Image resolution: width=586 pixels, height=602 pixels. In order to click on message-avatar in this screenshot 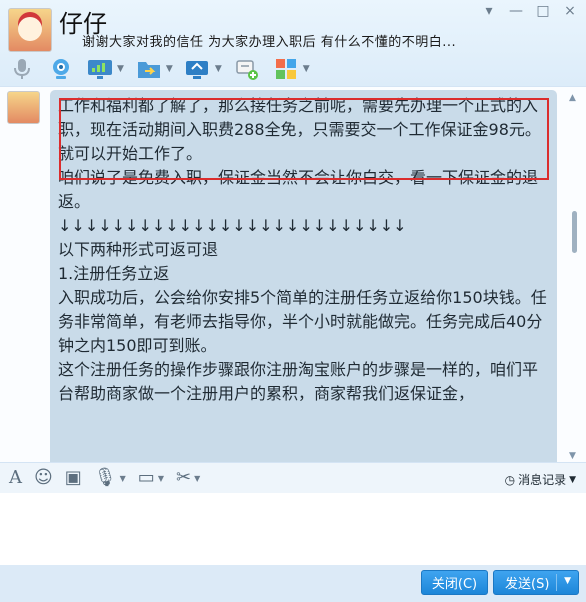, I will do `click(23, 107)`.